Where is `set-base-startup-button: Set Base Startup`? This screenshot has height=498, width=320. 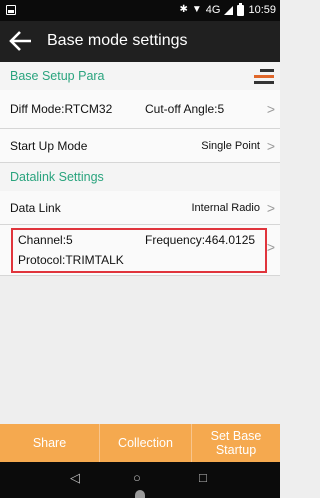 set-base-startup-button: Set Base Startup is located at coordinates (236, 443).